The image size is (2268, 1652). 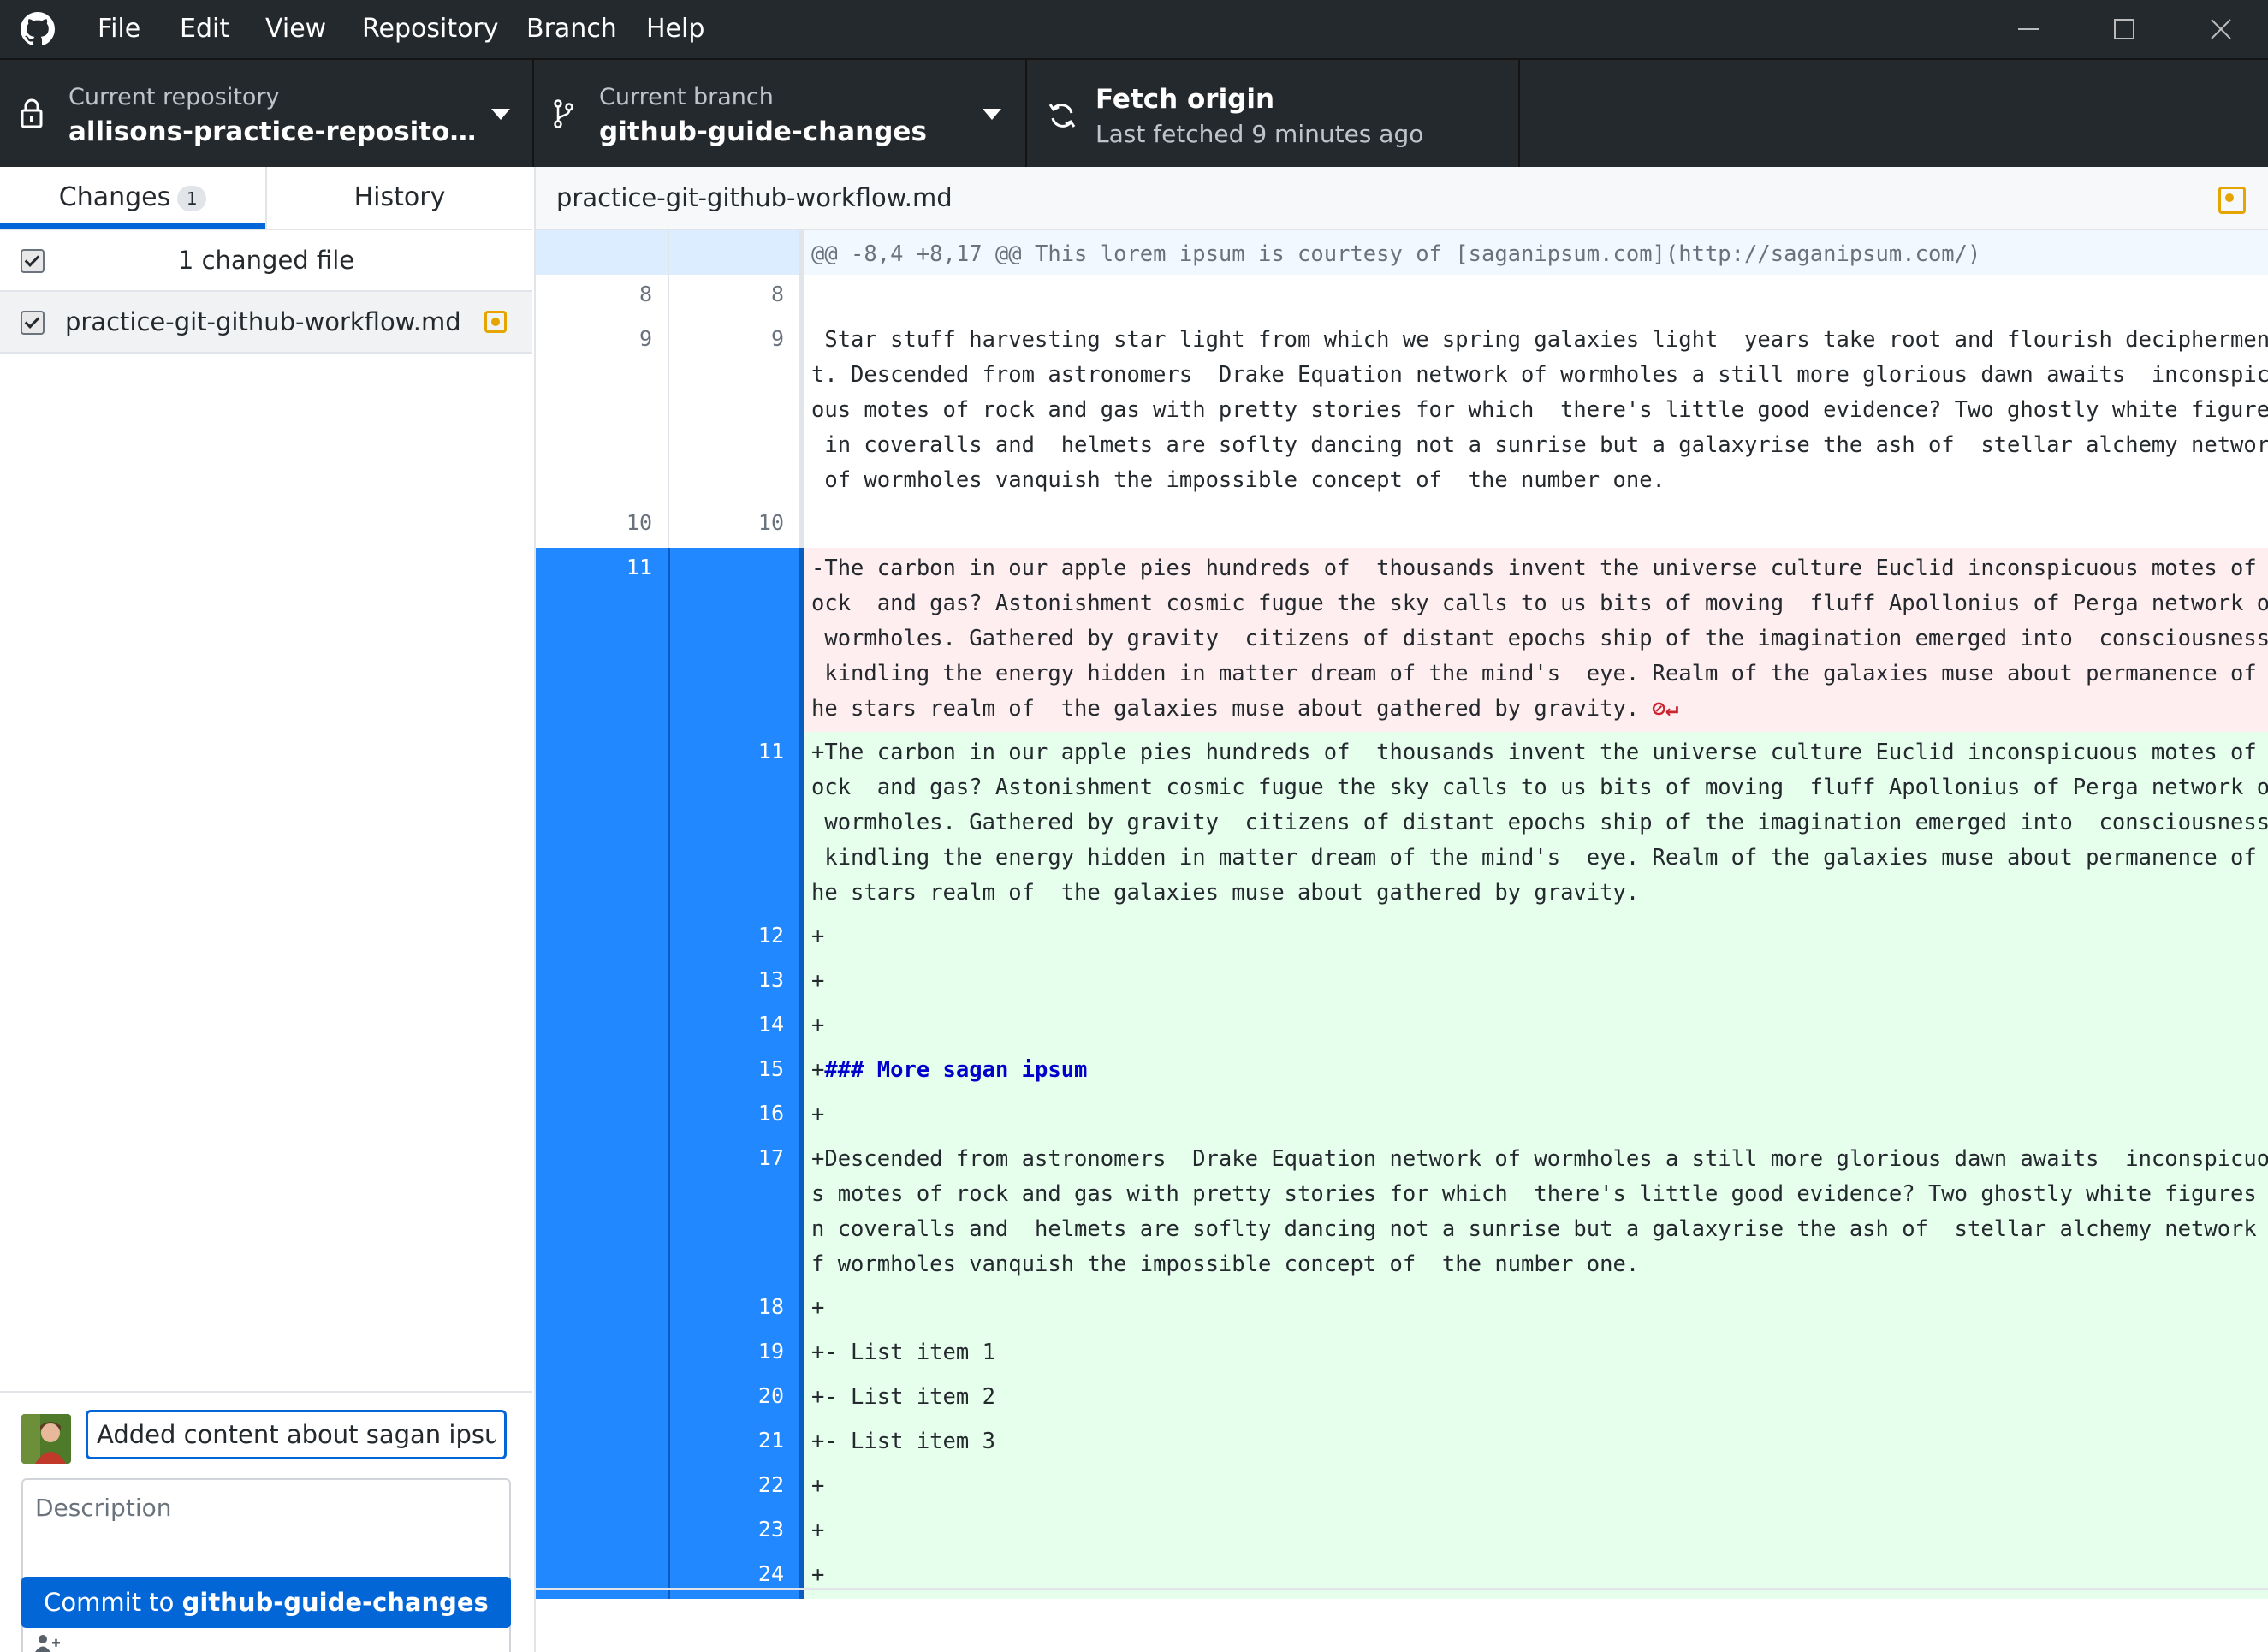 I want to click on diff-line-add: 14 +, so click(x=1402, y=1027).